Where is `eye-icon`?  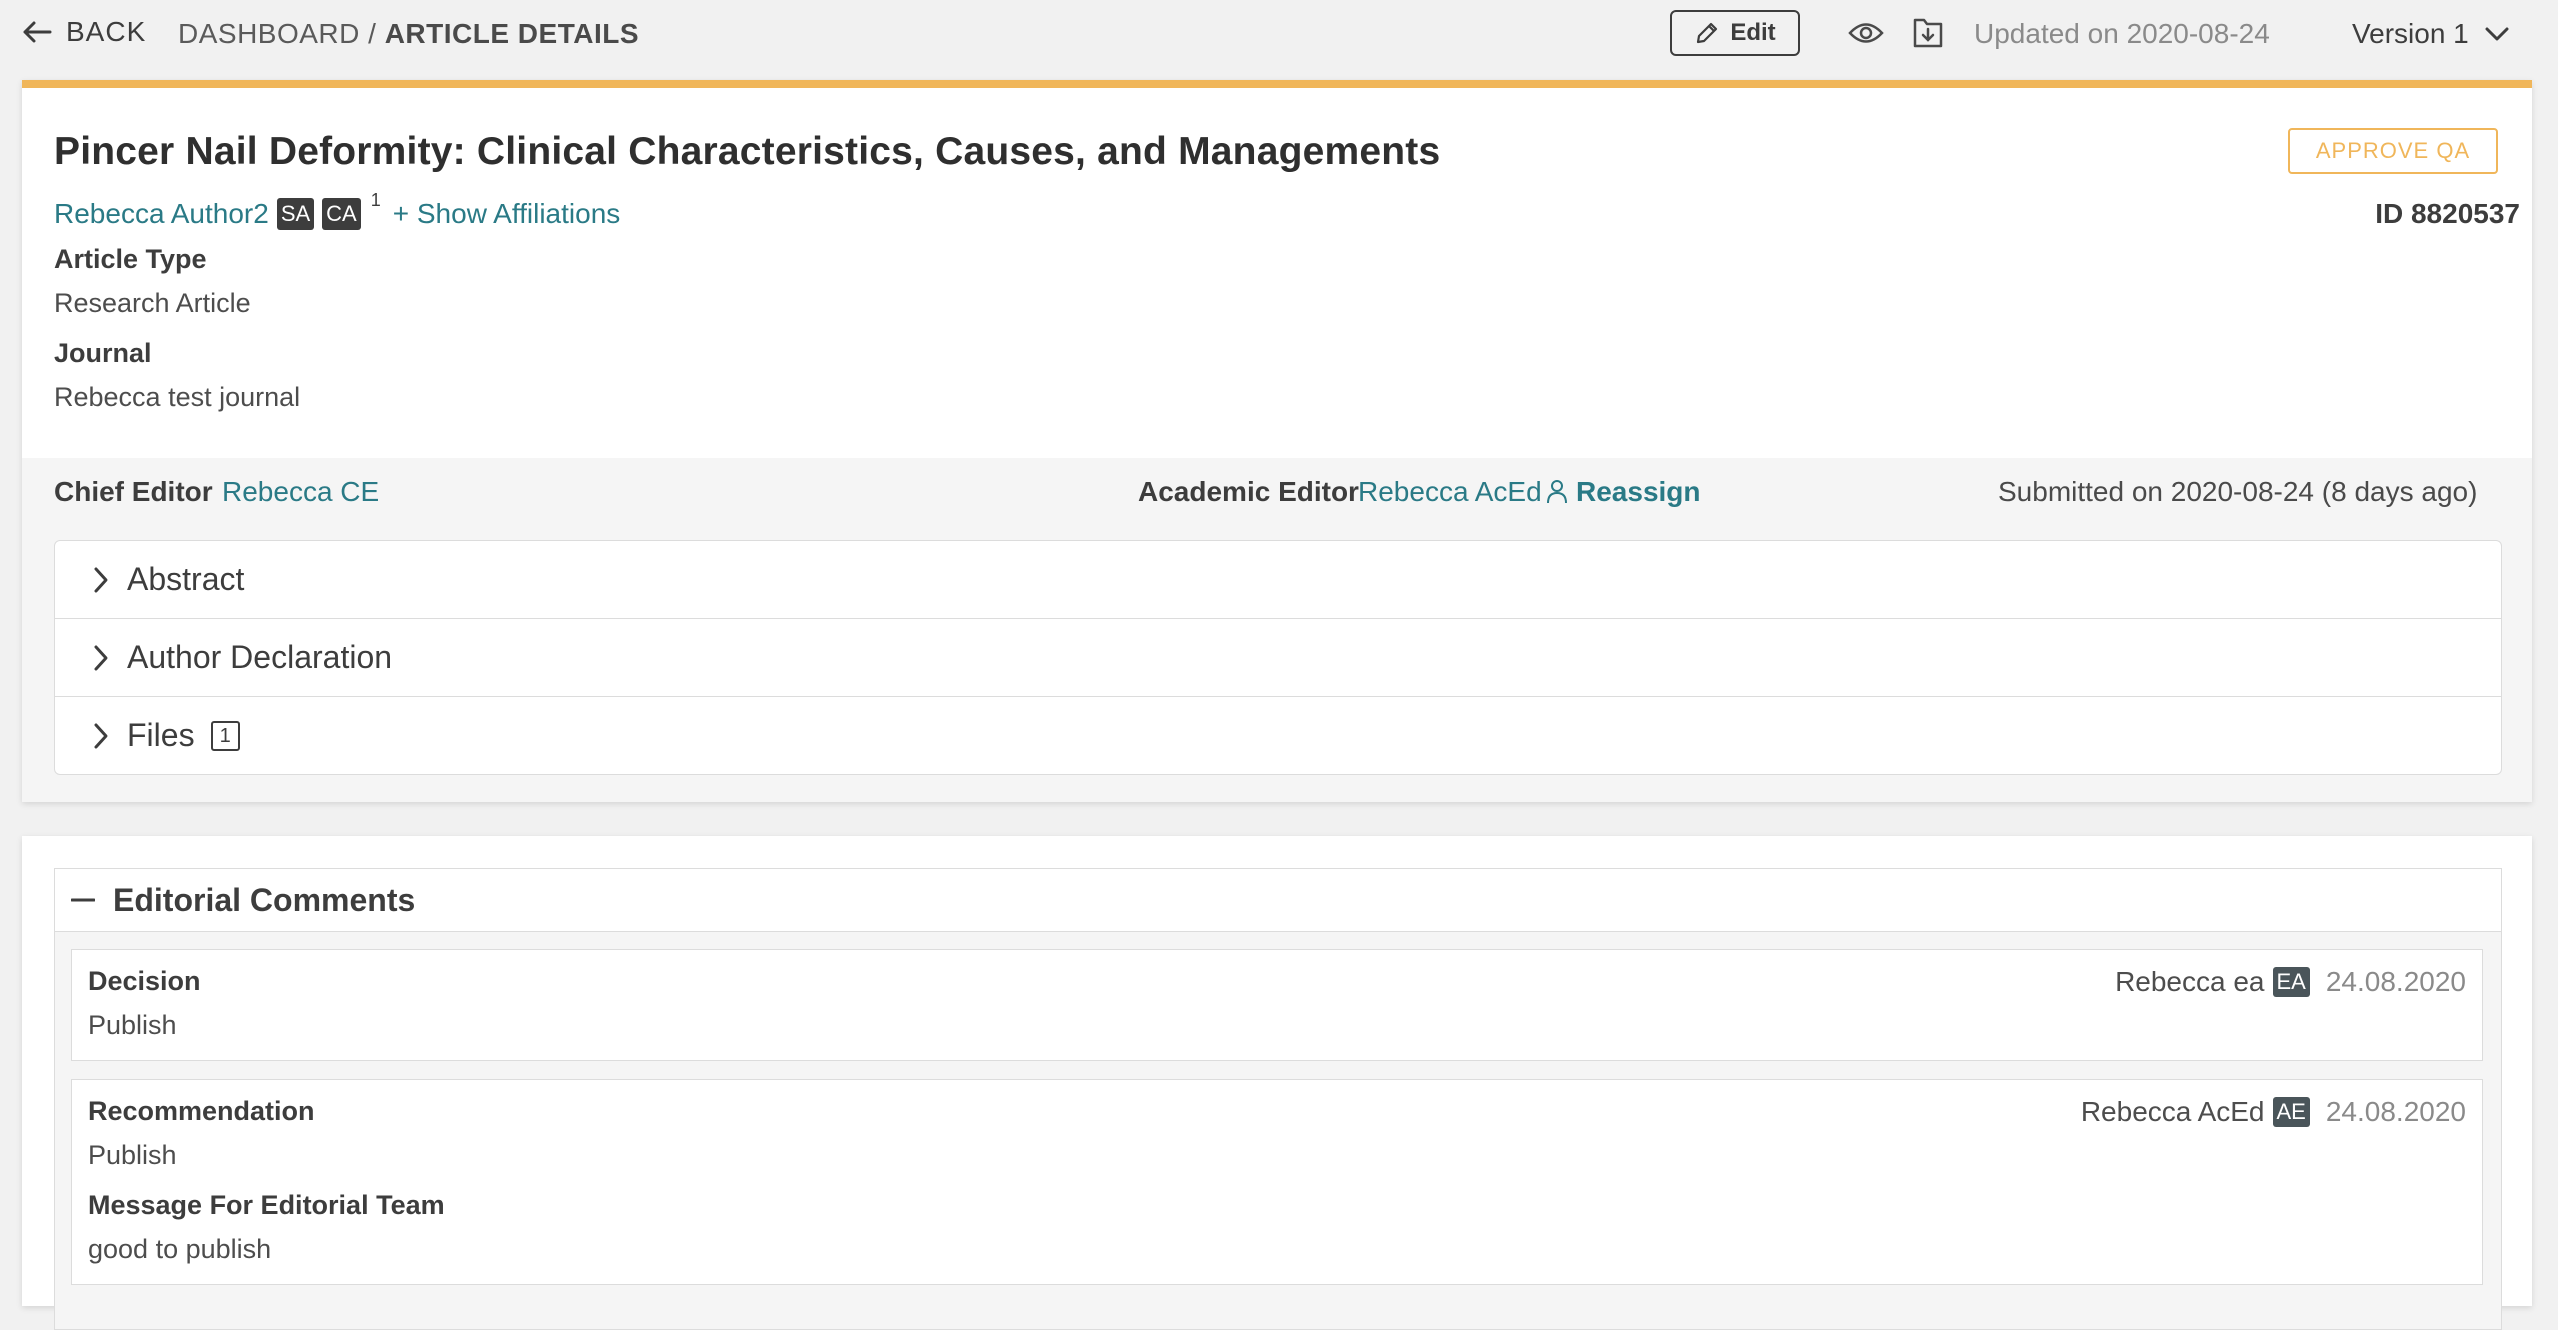 eye-icon is located at coordinates (1866, 35).